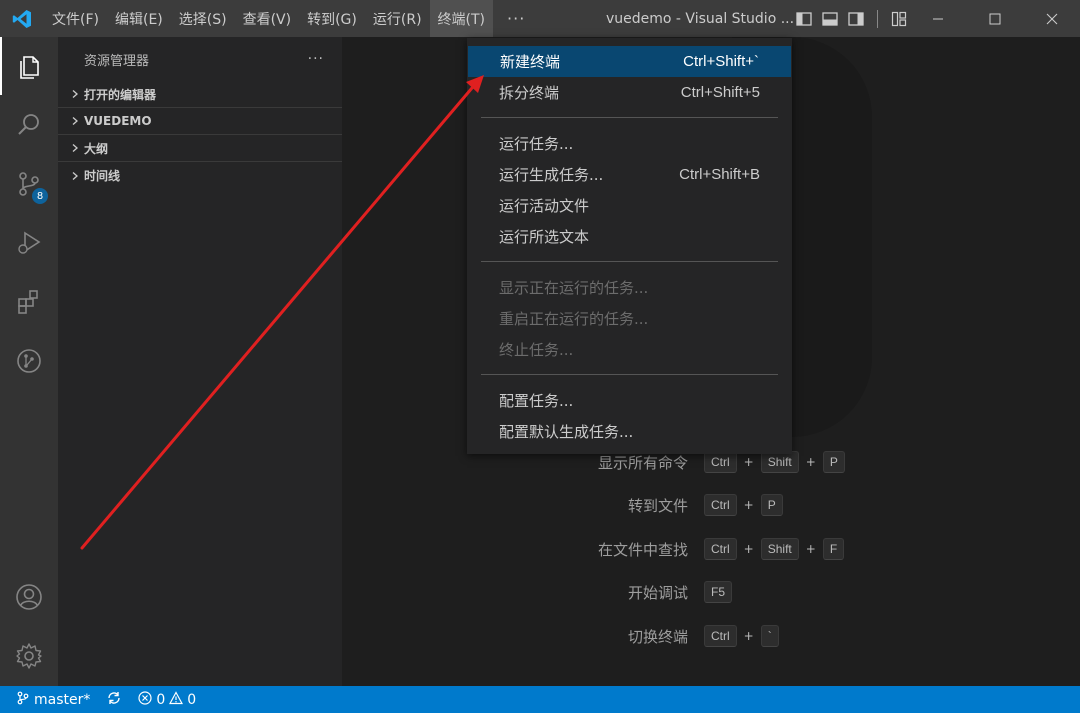  Describe the element at coordinates (397, 18) in the screenshot. I see `menu-run: 运行(R)` at that location.